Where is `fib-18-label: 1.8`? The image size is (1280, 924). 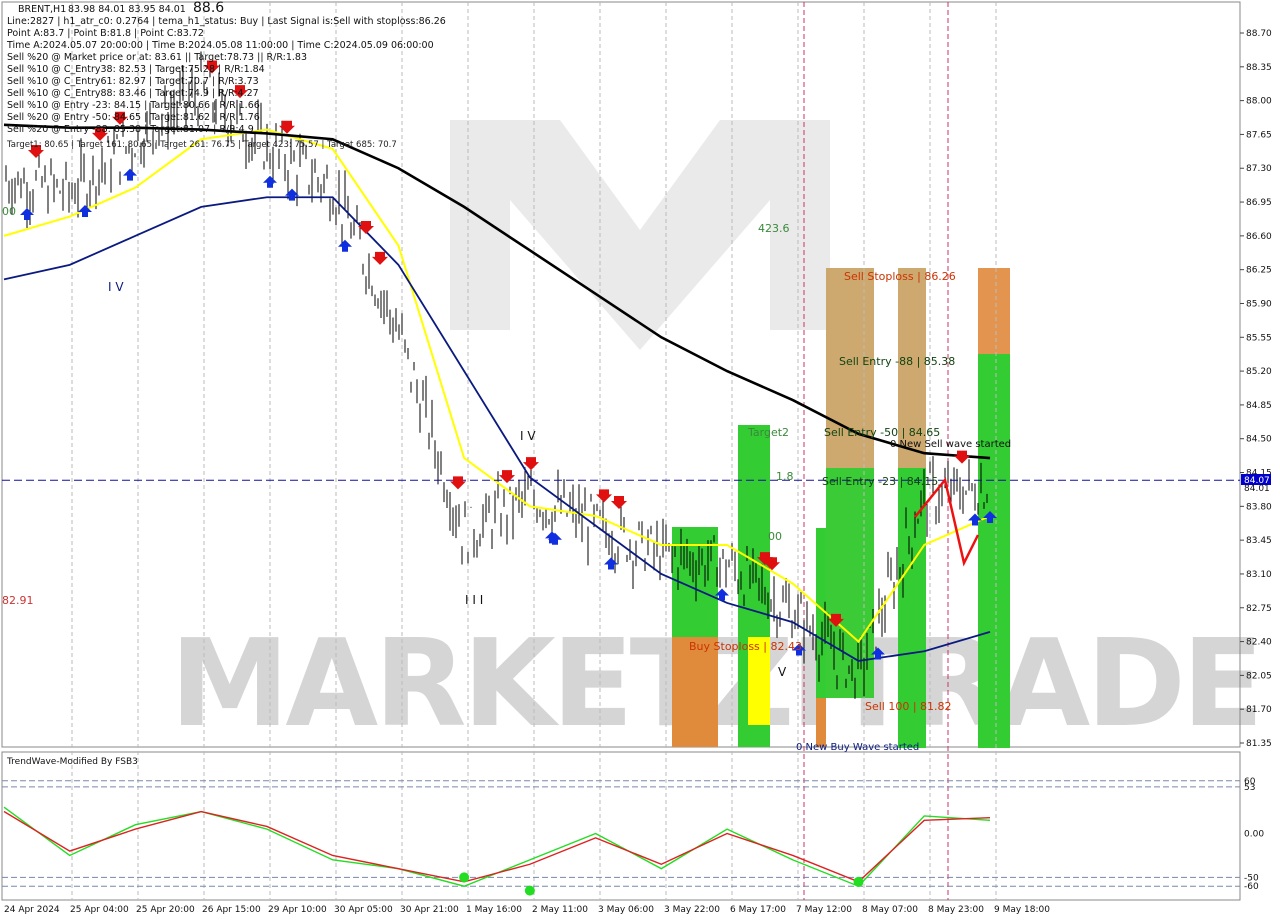
fib-18-label: 1.8 is located at coordinates (785, 476).